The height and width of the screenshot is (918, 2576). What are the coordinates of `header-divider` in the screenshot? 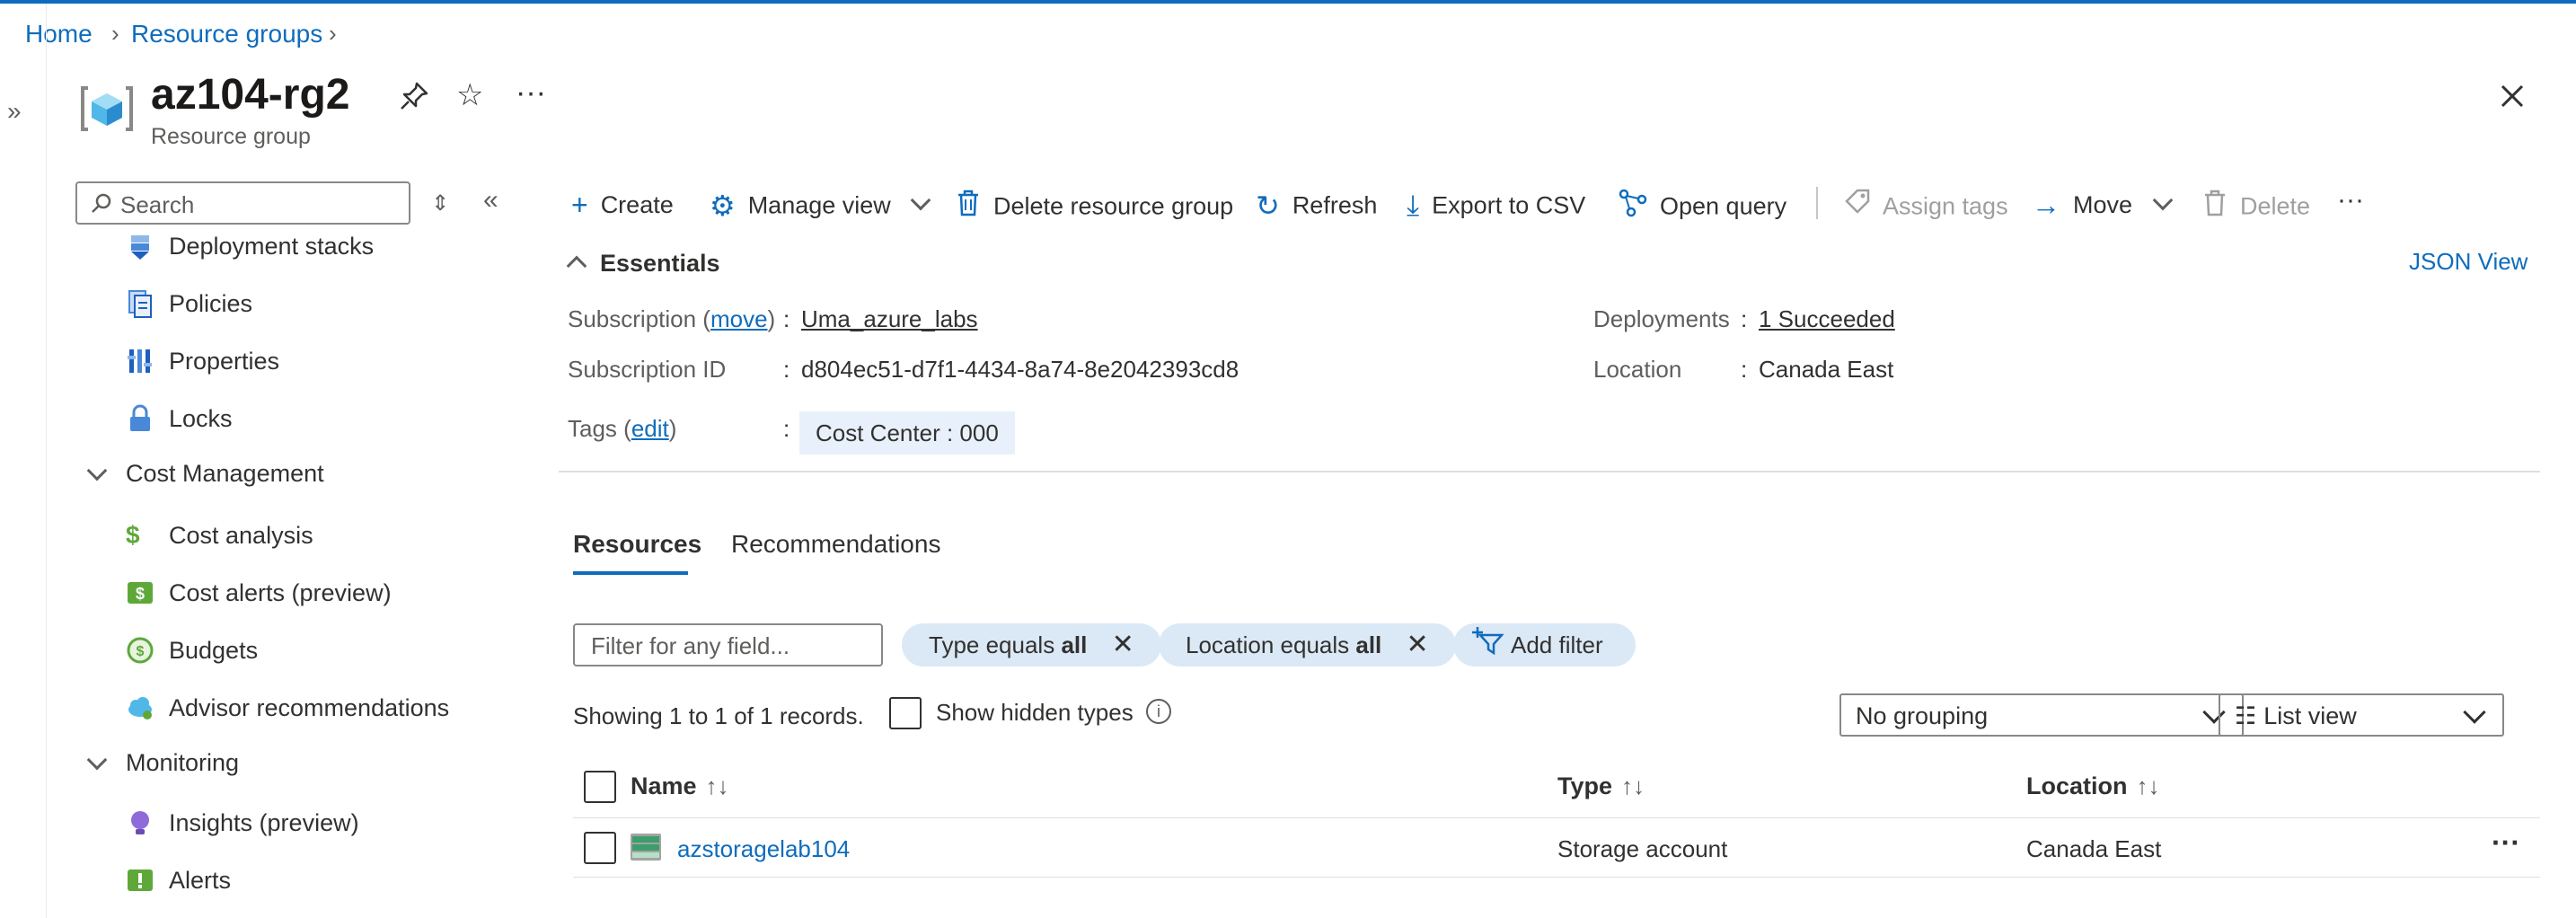 It's located at (1556, 817).